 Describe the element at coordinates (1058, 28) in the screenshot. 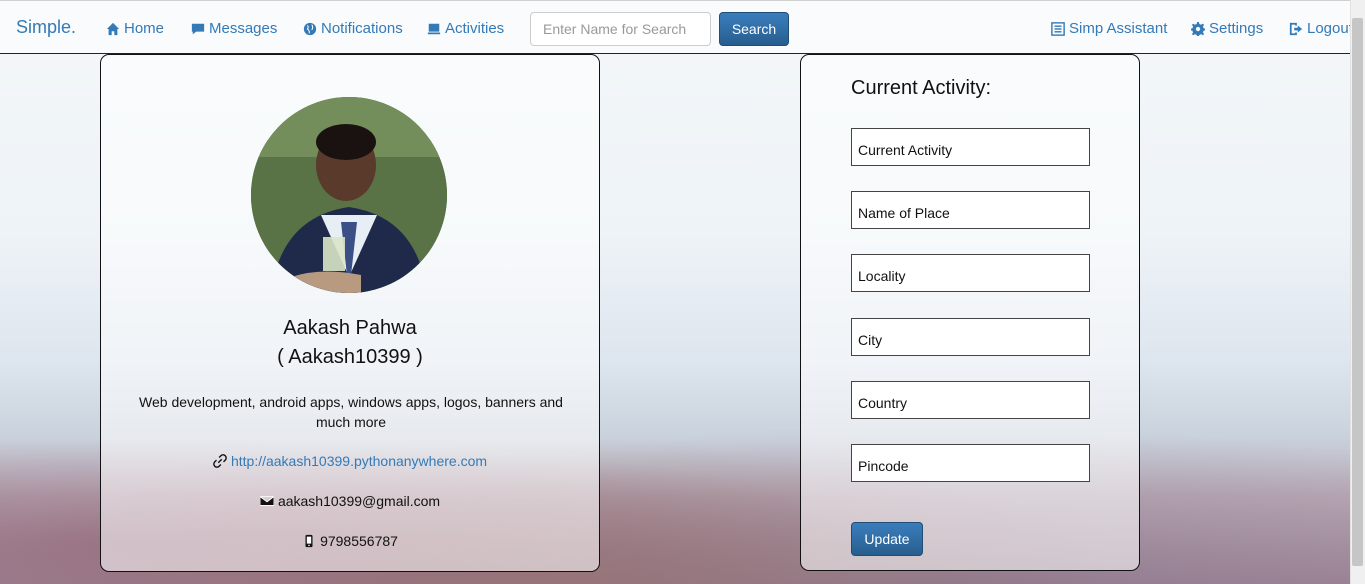

I see `list-alt-icon` at that location.